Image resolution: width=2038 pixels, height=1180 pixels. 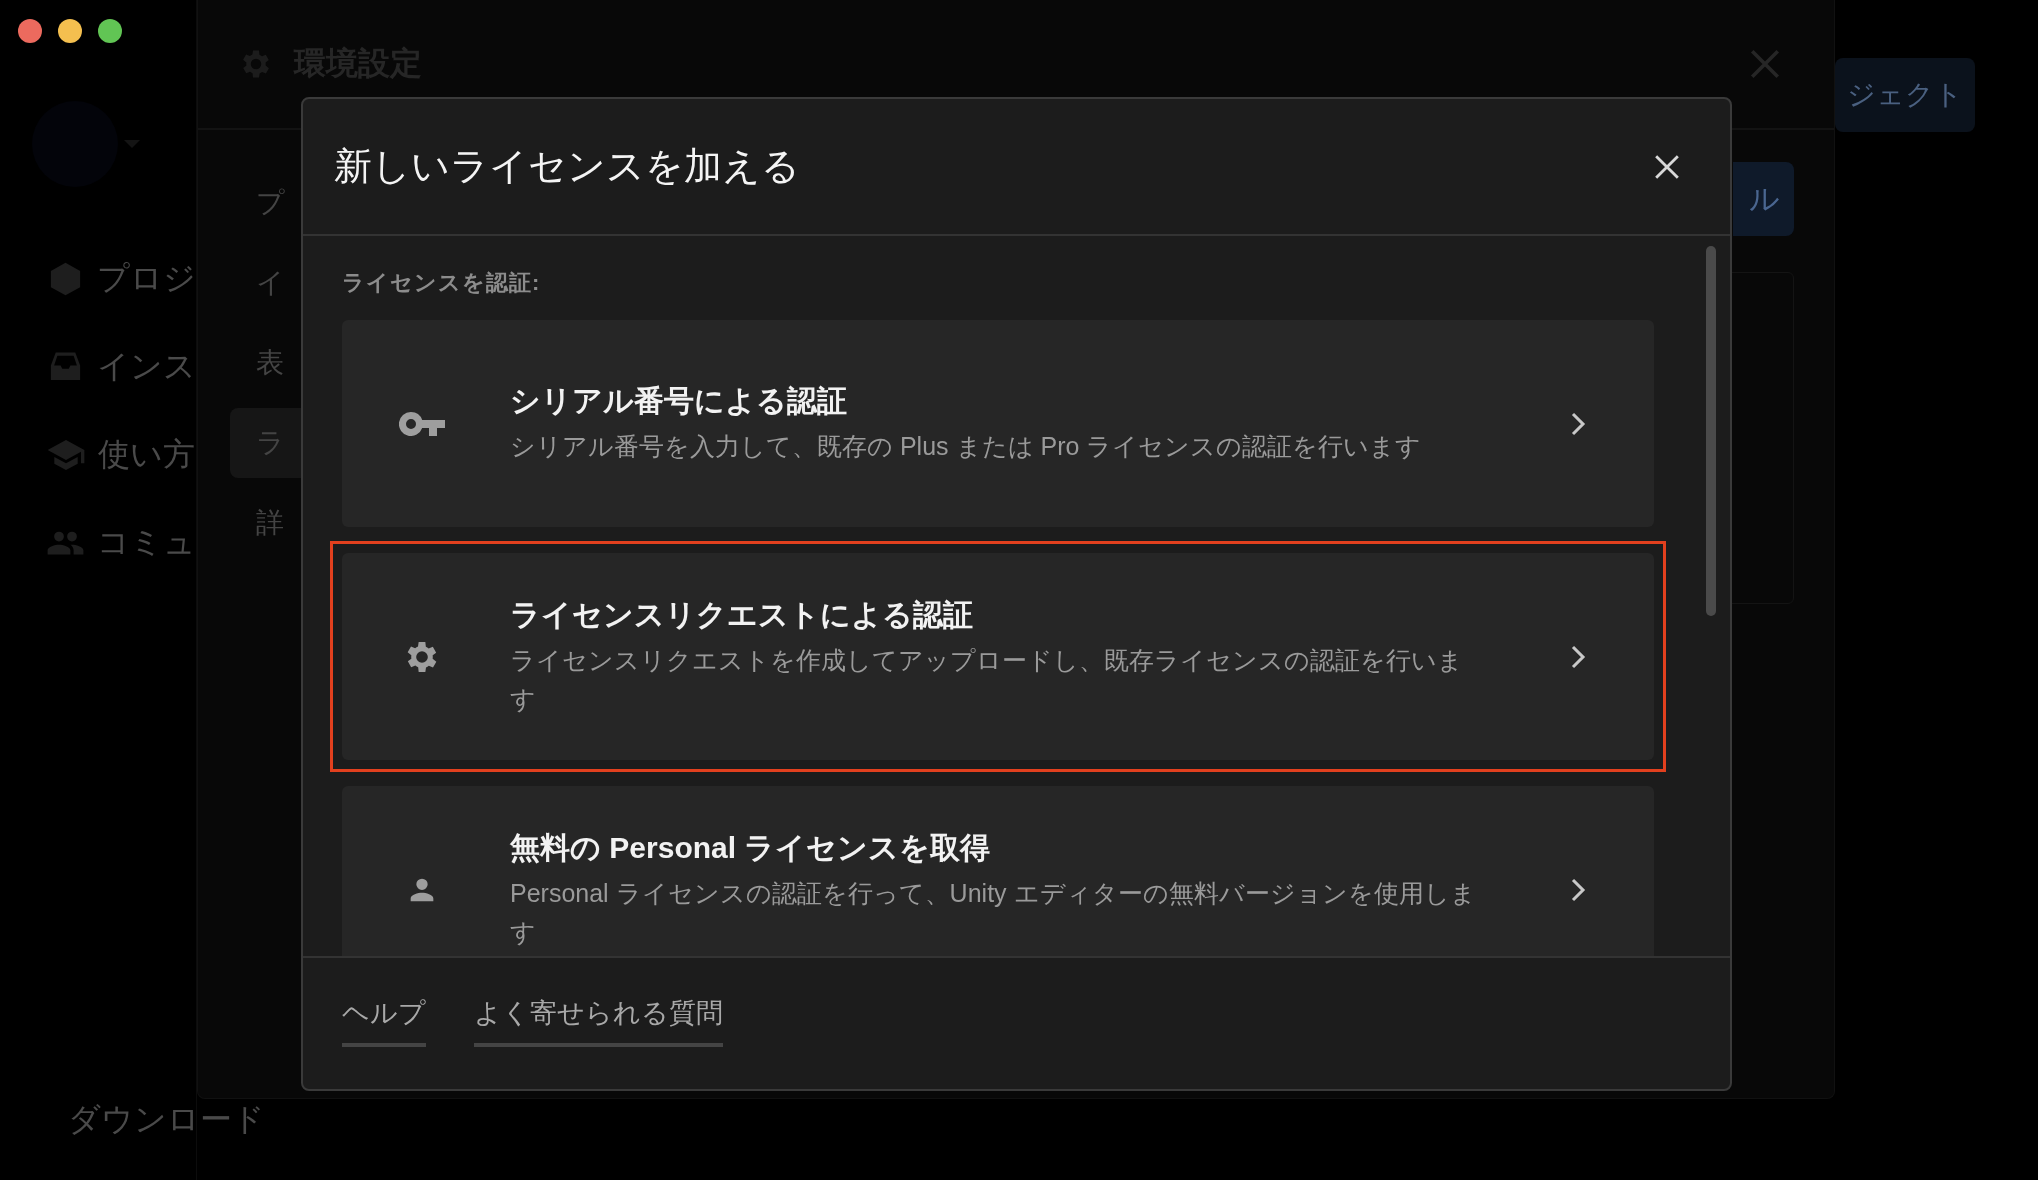 I want to click on nav-item: 詳, so click(x=266, y=523).